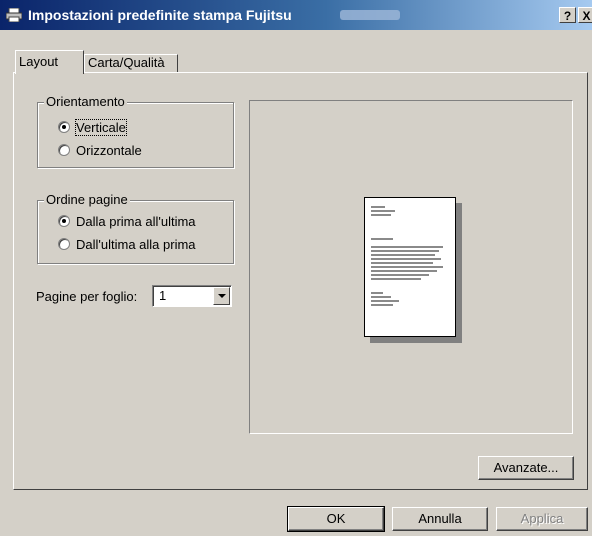 This screenshot has width=592, height=536. What do you see at coordinates (410, 267) in the screenshot?
I see `page-preview-icon` at bounding box center [410, 267].